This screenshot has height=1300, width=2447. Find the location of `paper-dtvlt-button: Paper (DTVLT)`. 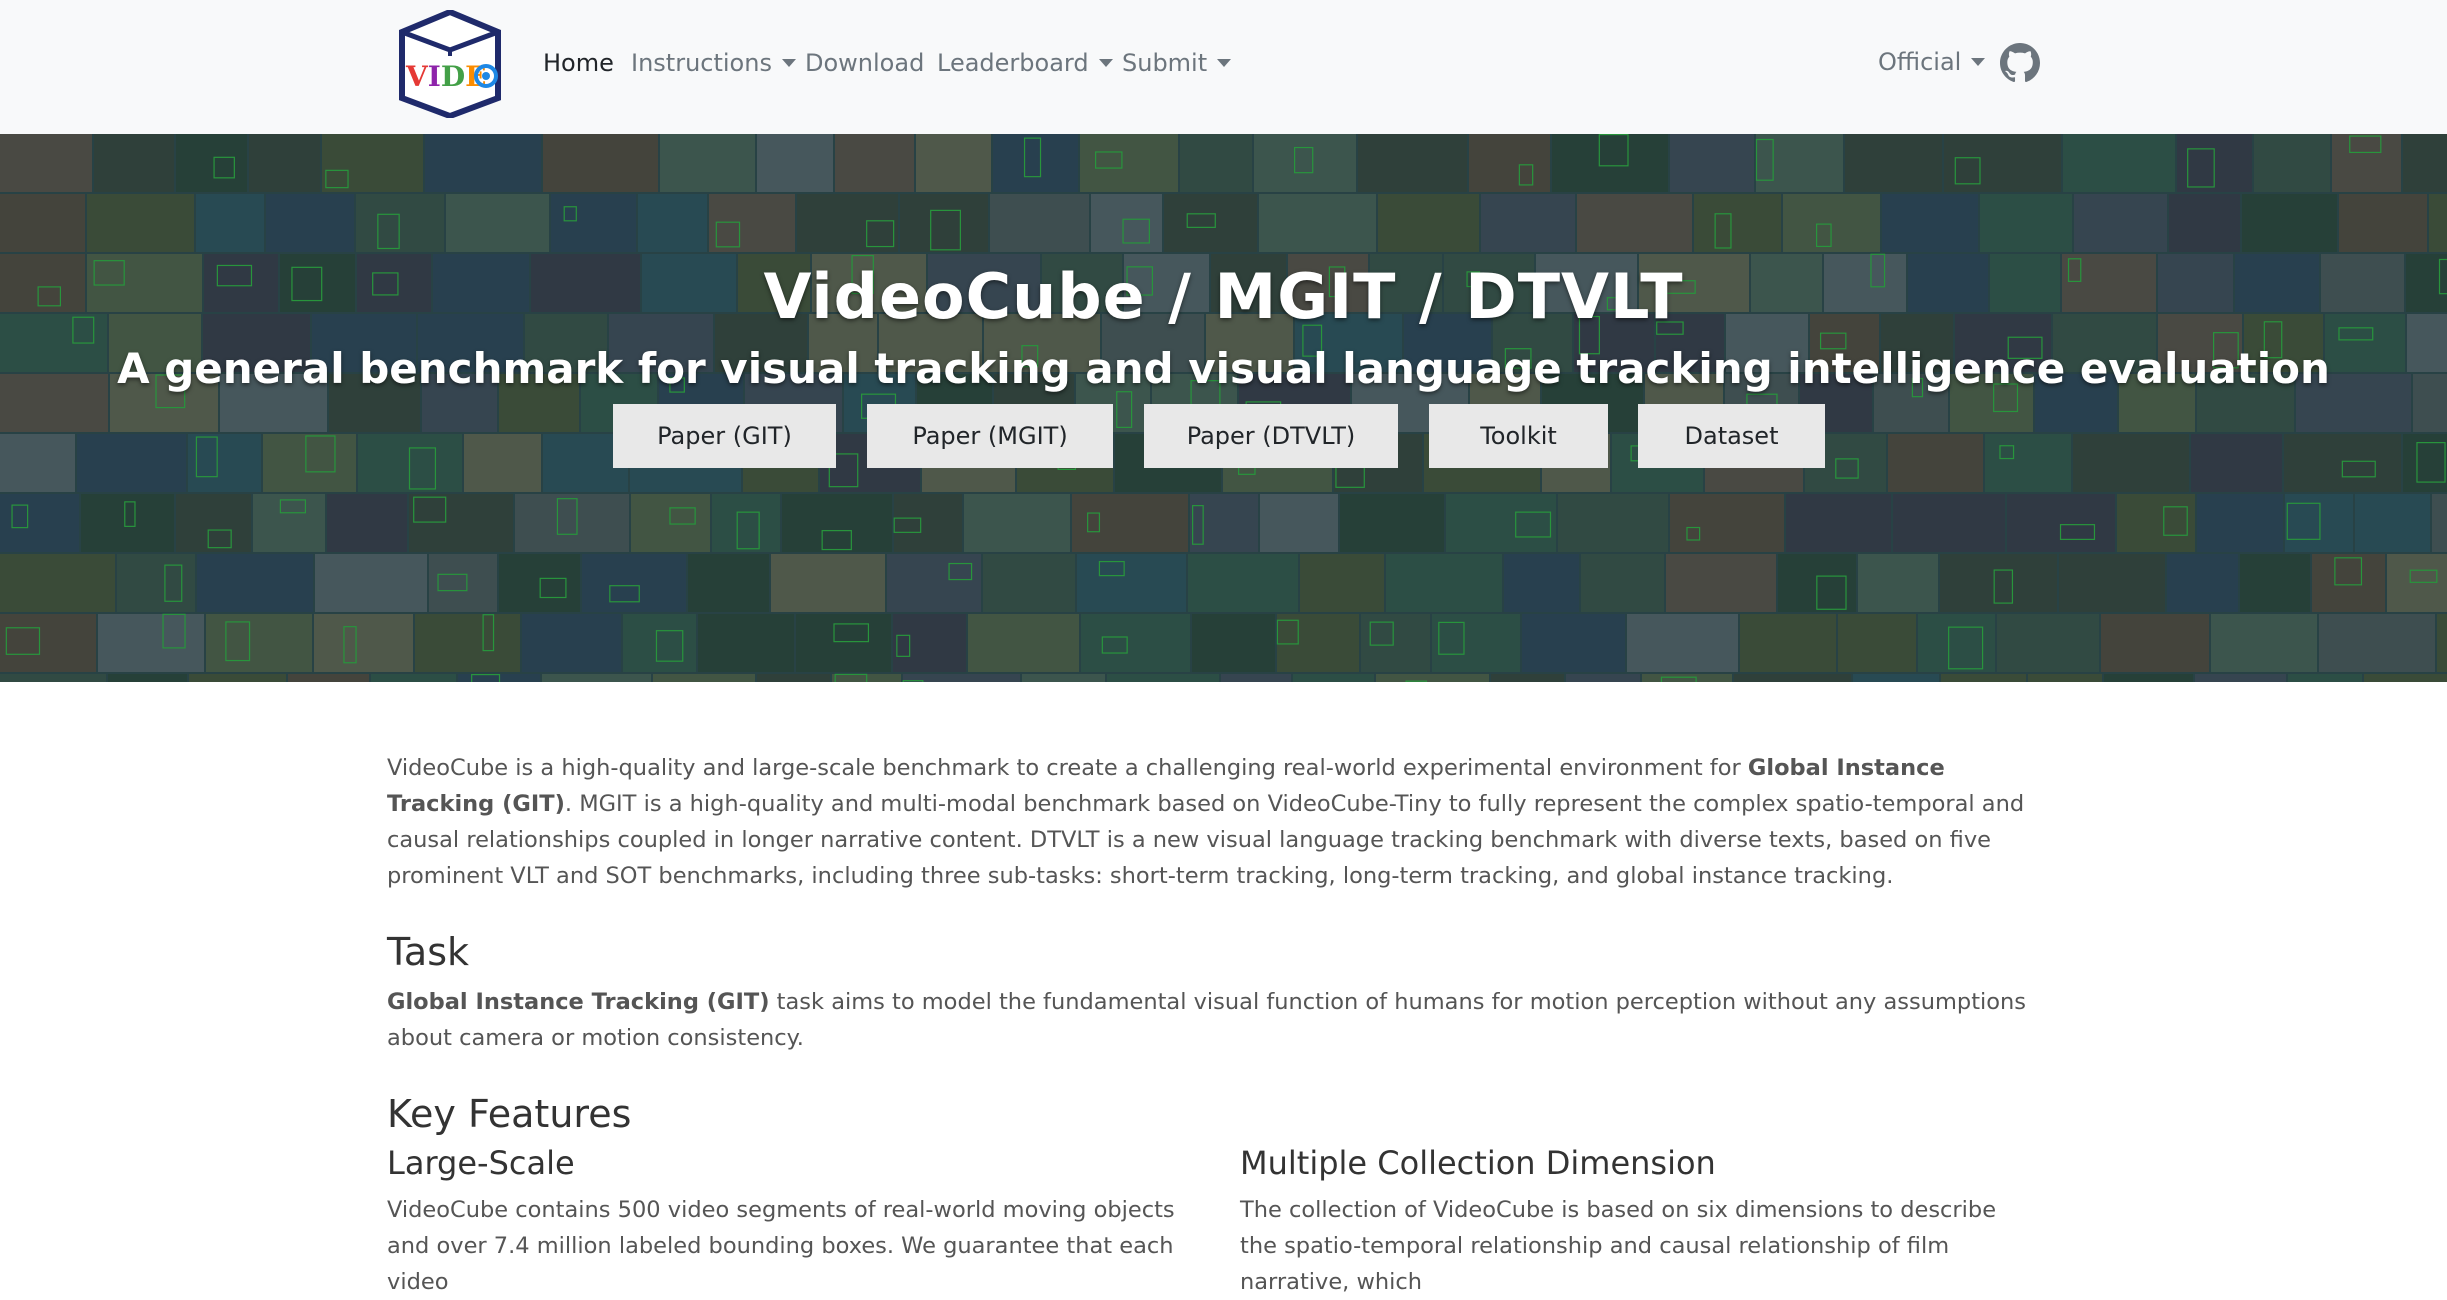

paper-dtvlt-button: Paper (DTVLT) is located at coordinates (1271, 436).